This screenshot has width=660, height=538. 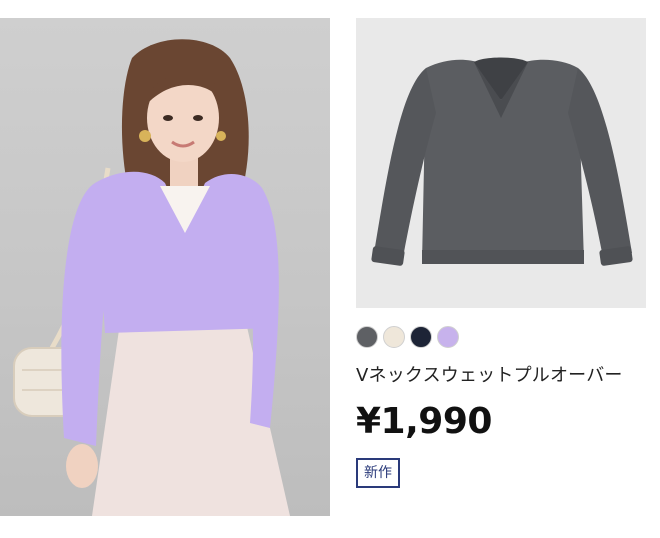 I want to click on product-name: Vネックスウェットプルオーバー, so click(x=489, y=376).